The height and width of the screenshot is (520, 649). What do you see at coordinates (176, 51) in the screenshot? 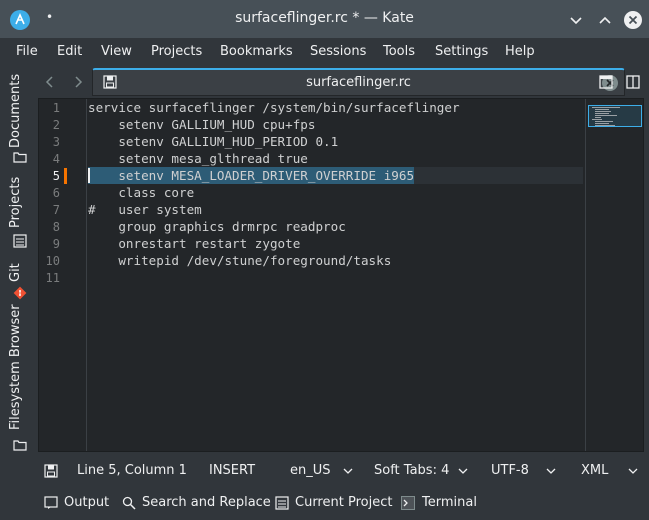
I see `menu-projects: Projects` at bounding box center [176, 51].